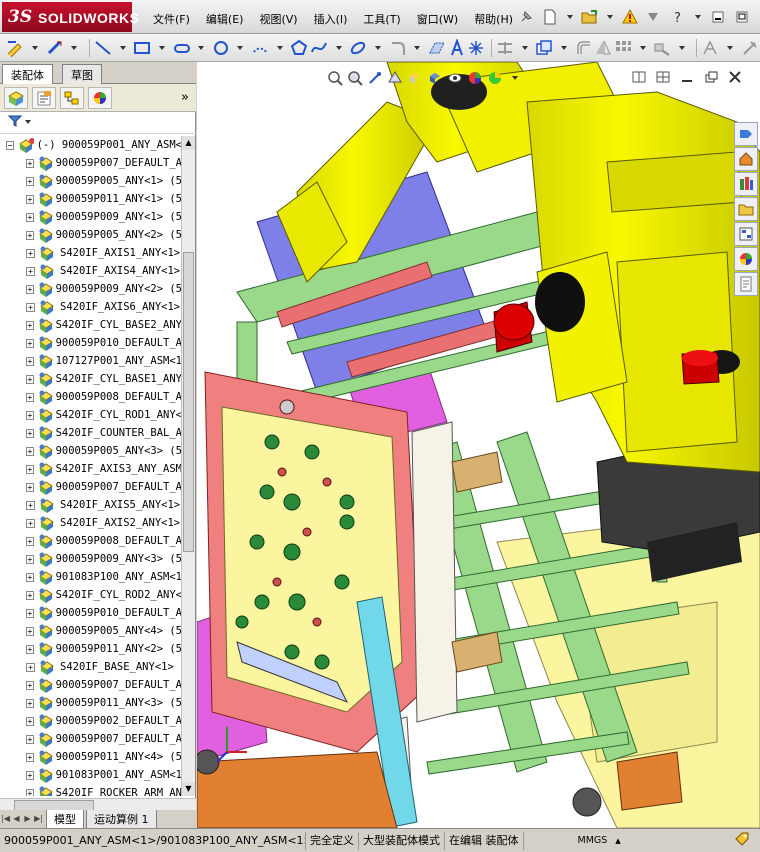 Image resolution: width=760 pixels, height=852 pixels. What do you see at coordinates (544, 48) in the screenshot?
I see `convert-entities-icon` at bounding box center [544, 48].